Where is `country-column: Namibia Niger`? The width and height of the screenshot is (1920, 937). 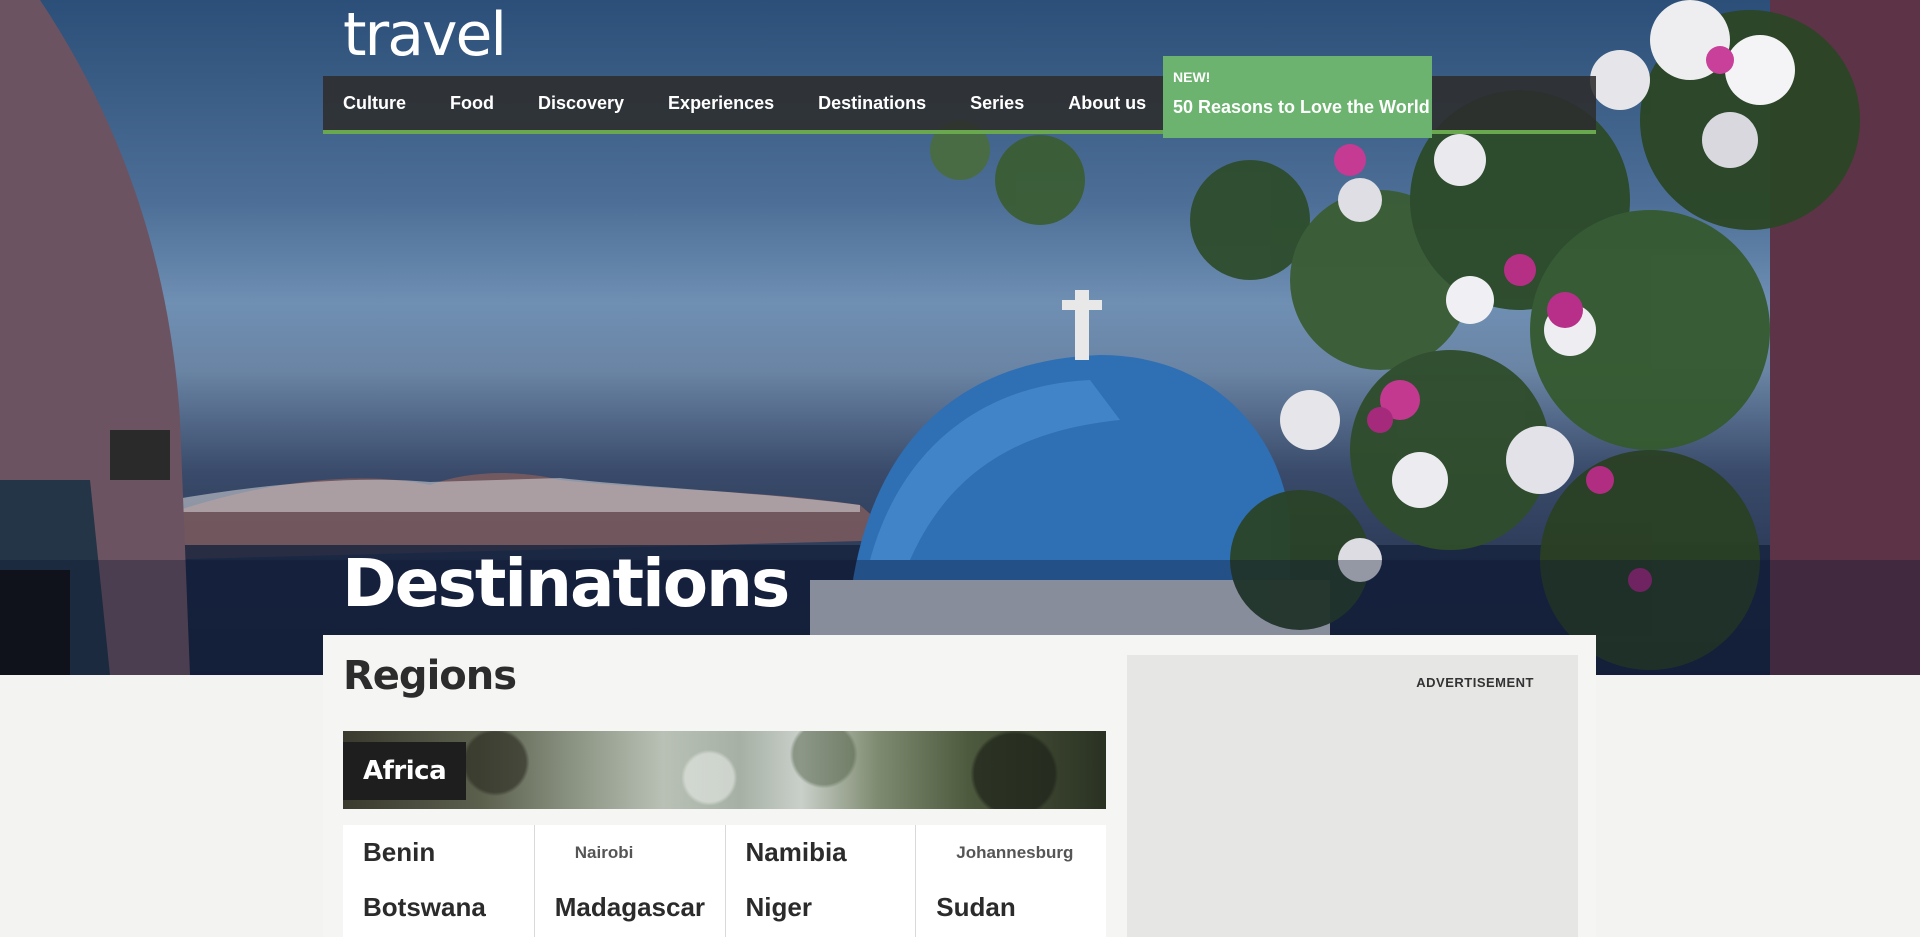 country-column: Namibia Niger is located at coordinates (820, 881).